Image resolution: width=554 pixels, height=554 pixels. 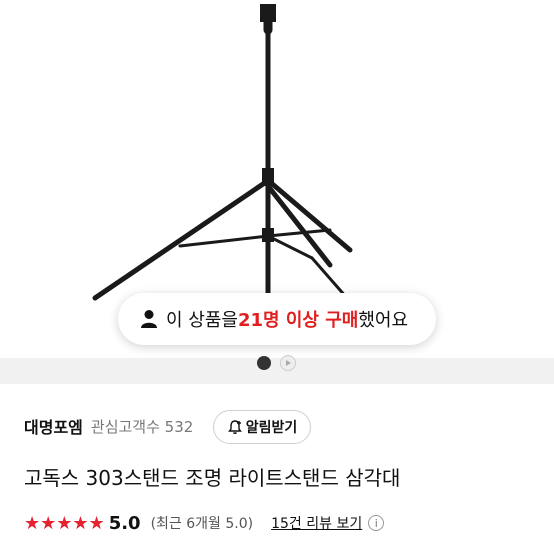 I want to click on play-icon, so click(x=288, y=363).